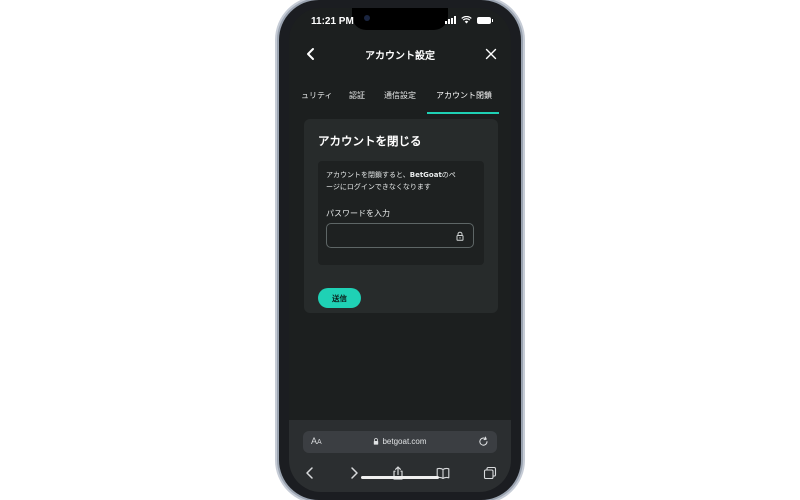  Describe the element at coordinates (357, 95) in the screenshot. I see `tab-verification: 認証` at that location.